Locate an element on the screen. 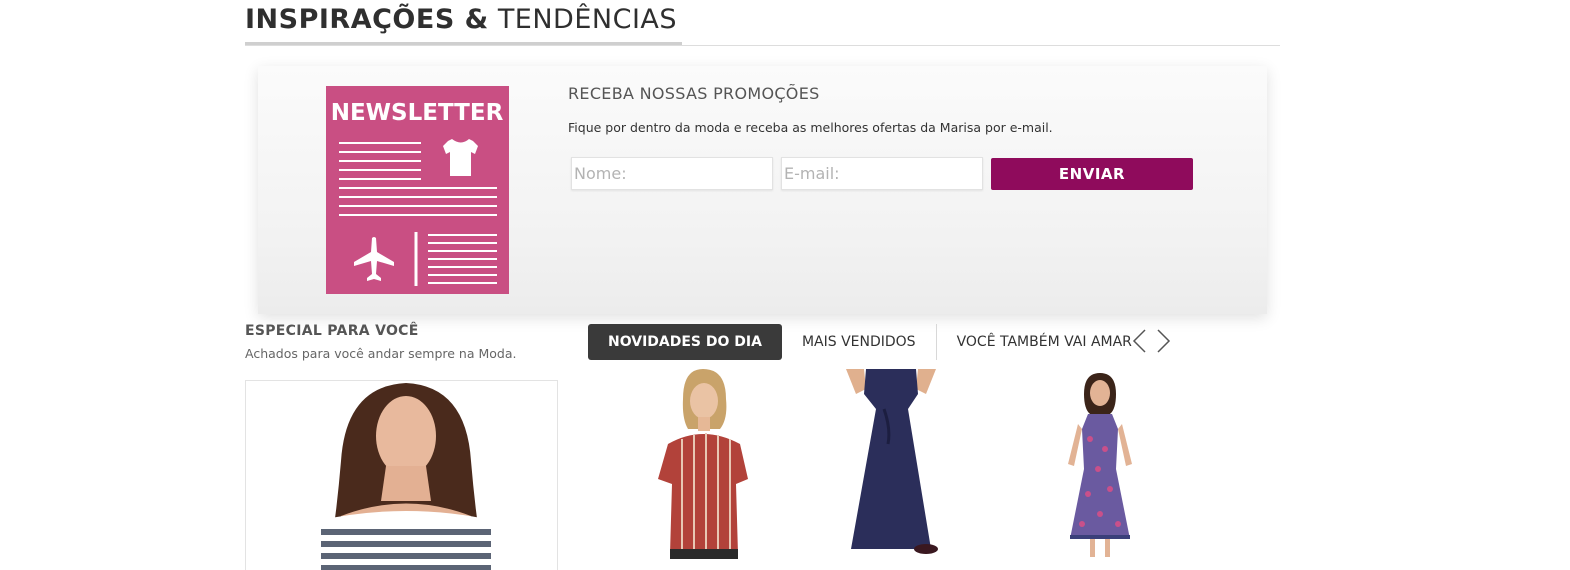 Image resolution: width=1570 pixels, height=570 pixels. airplane-icon is located at coordinates (374, 259).